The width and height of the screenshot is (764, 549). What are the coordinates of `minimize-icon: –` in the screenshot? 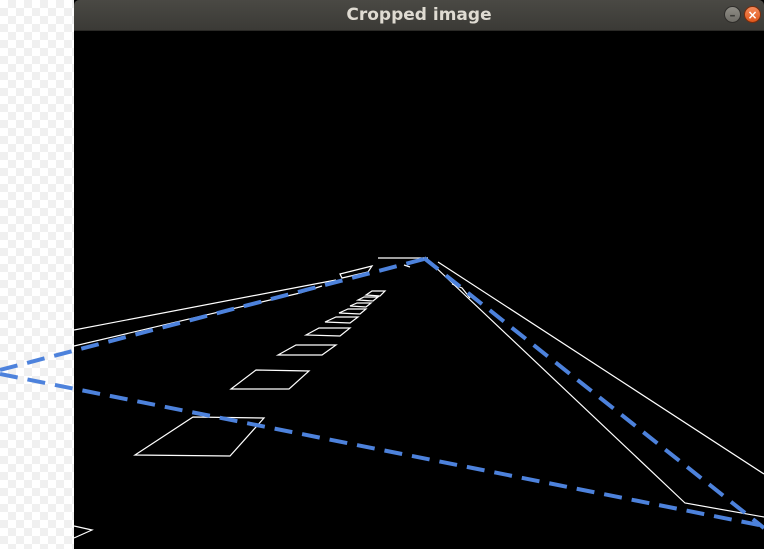 It's located at (732, 15).